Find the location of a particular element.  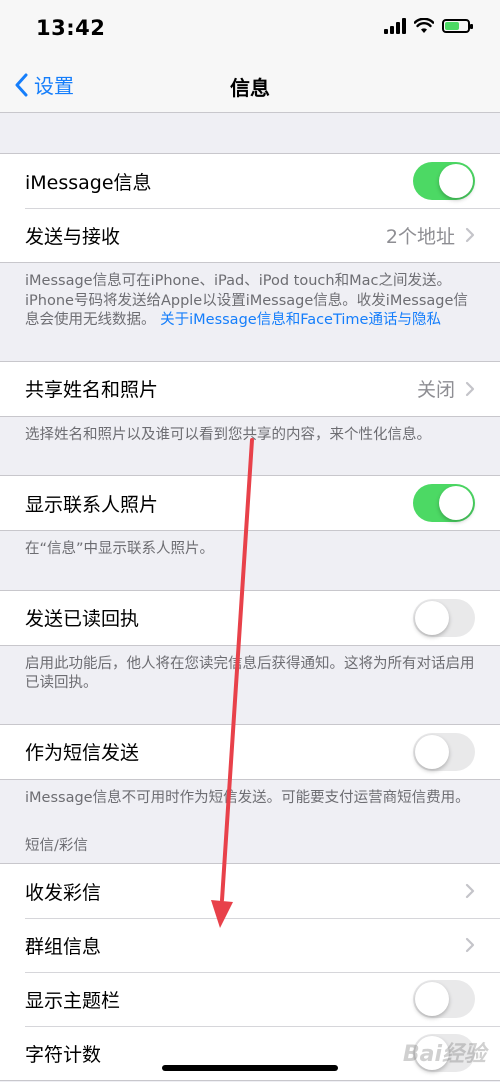

subject-field-label: 显示主题栏 is located at coordinates (73, 1000).